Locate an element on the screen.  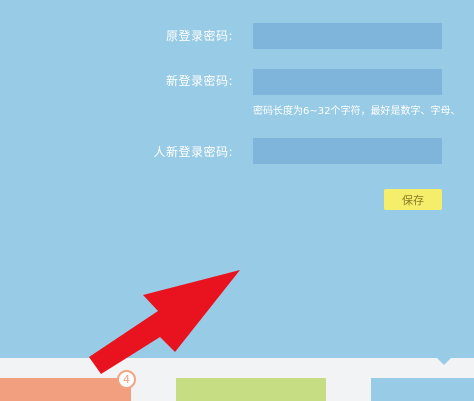
old-password-label: 原登录密码: is located at coordinates (199, 36).